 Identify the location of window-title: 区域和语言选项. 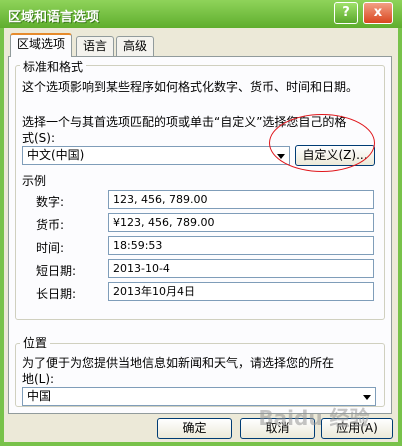
(54, 17).